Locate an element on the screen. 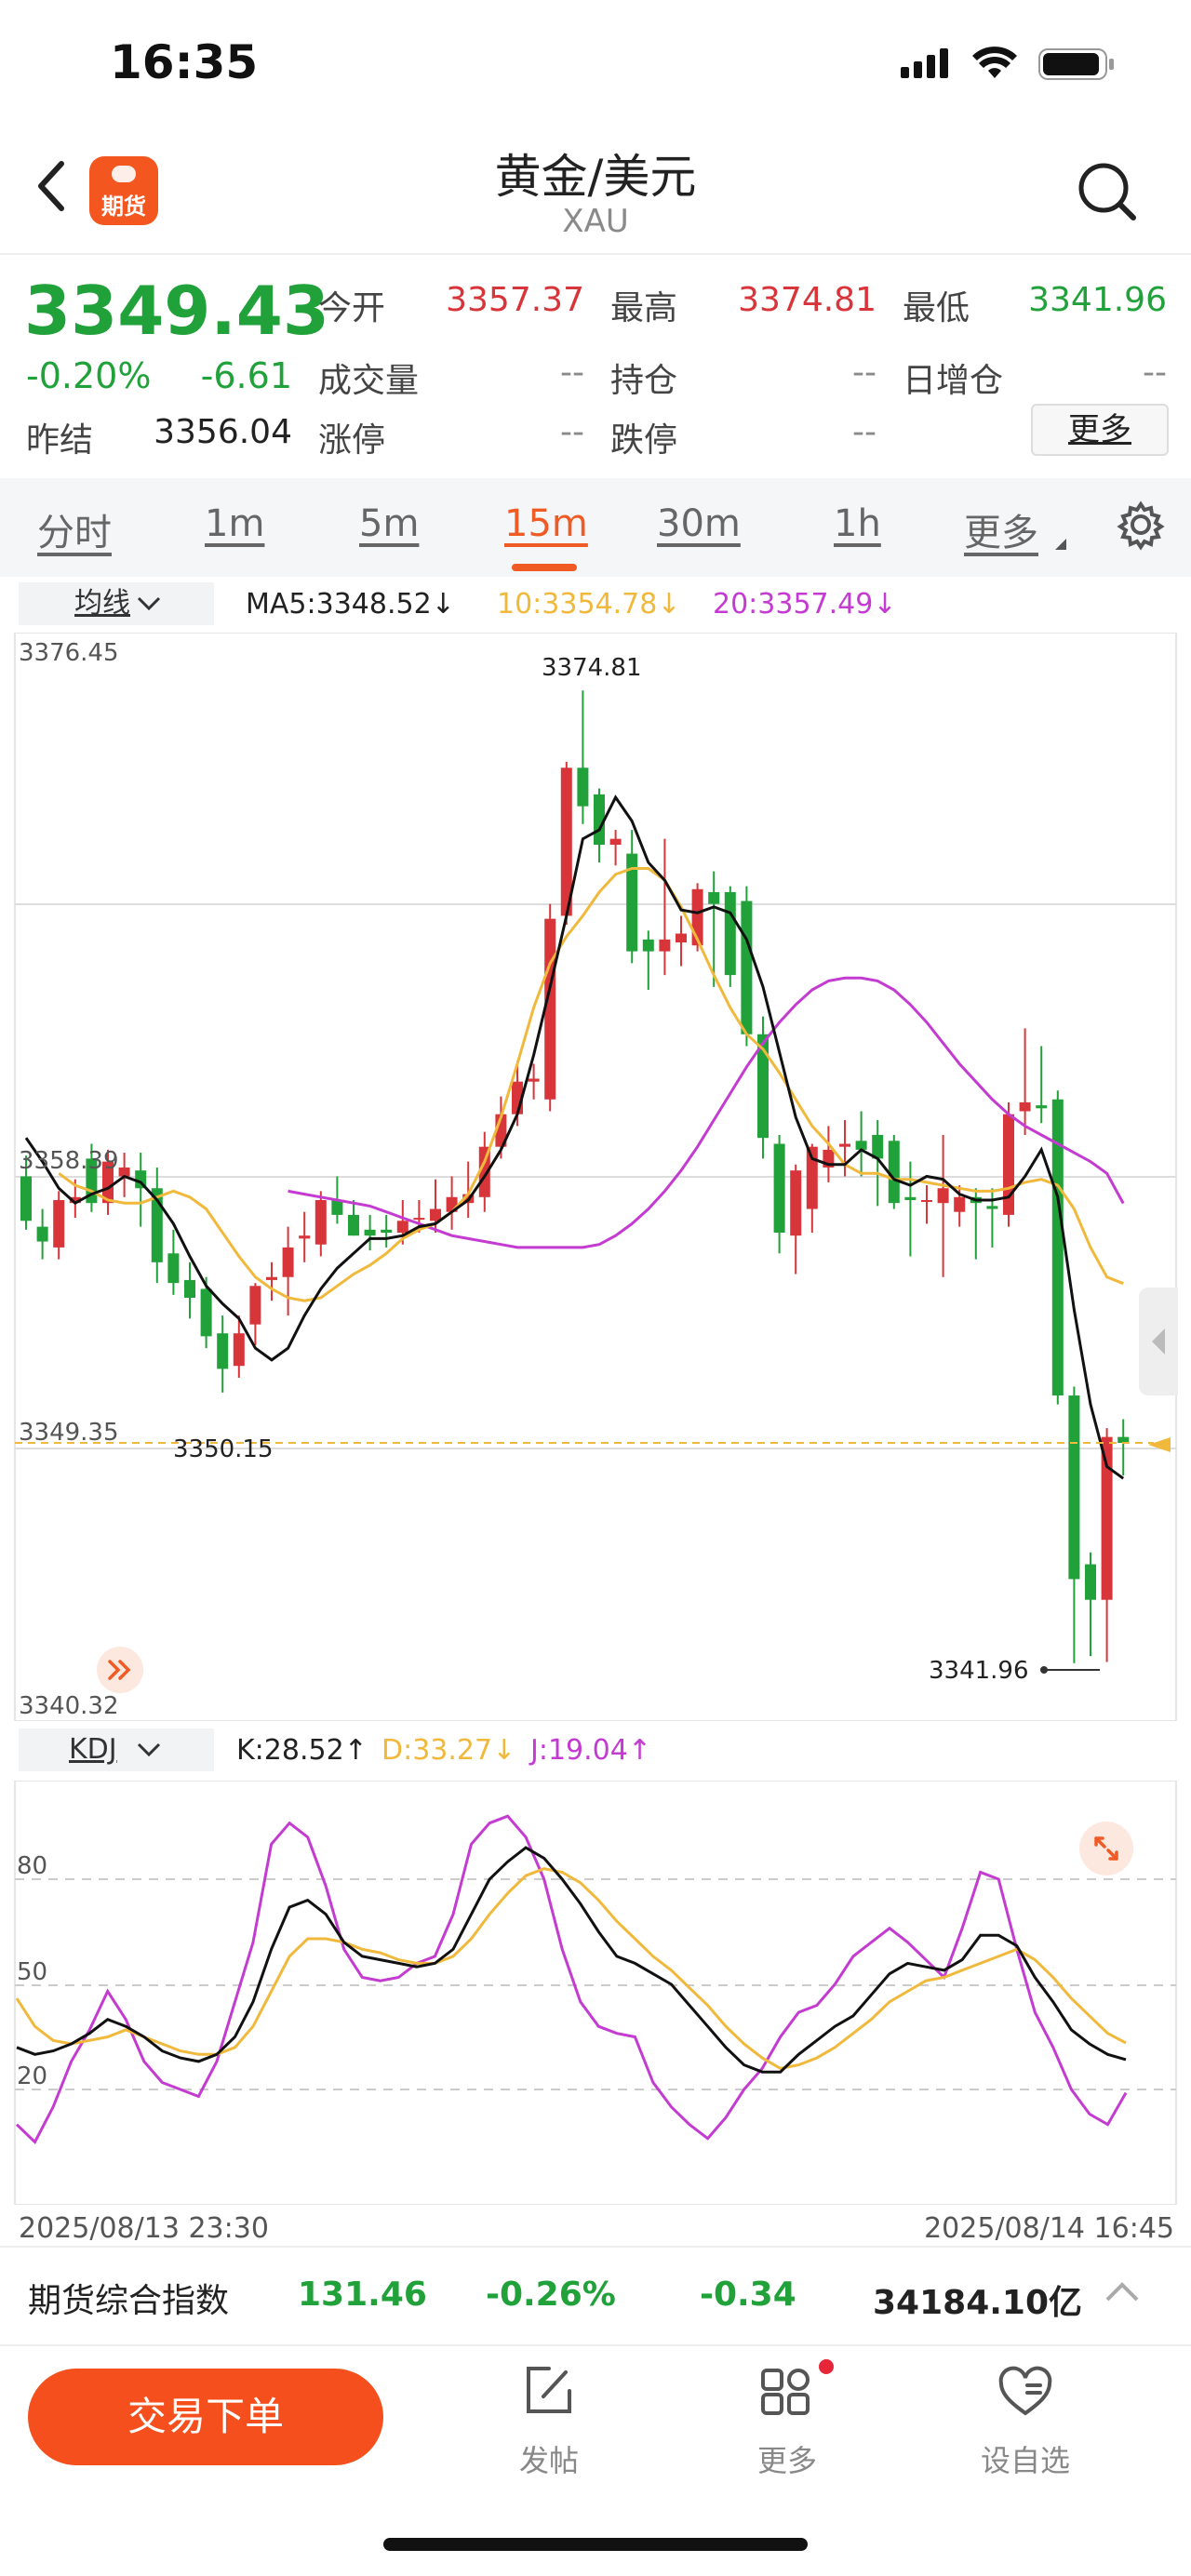 The image size is (1191, 2576). nav-watchlist-label: 设自选 is located at coordinates (1025, 2460).